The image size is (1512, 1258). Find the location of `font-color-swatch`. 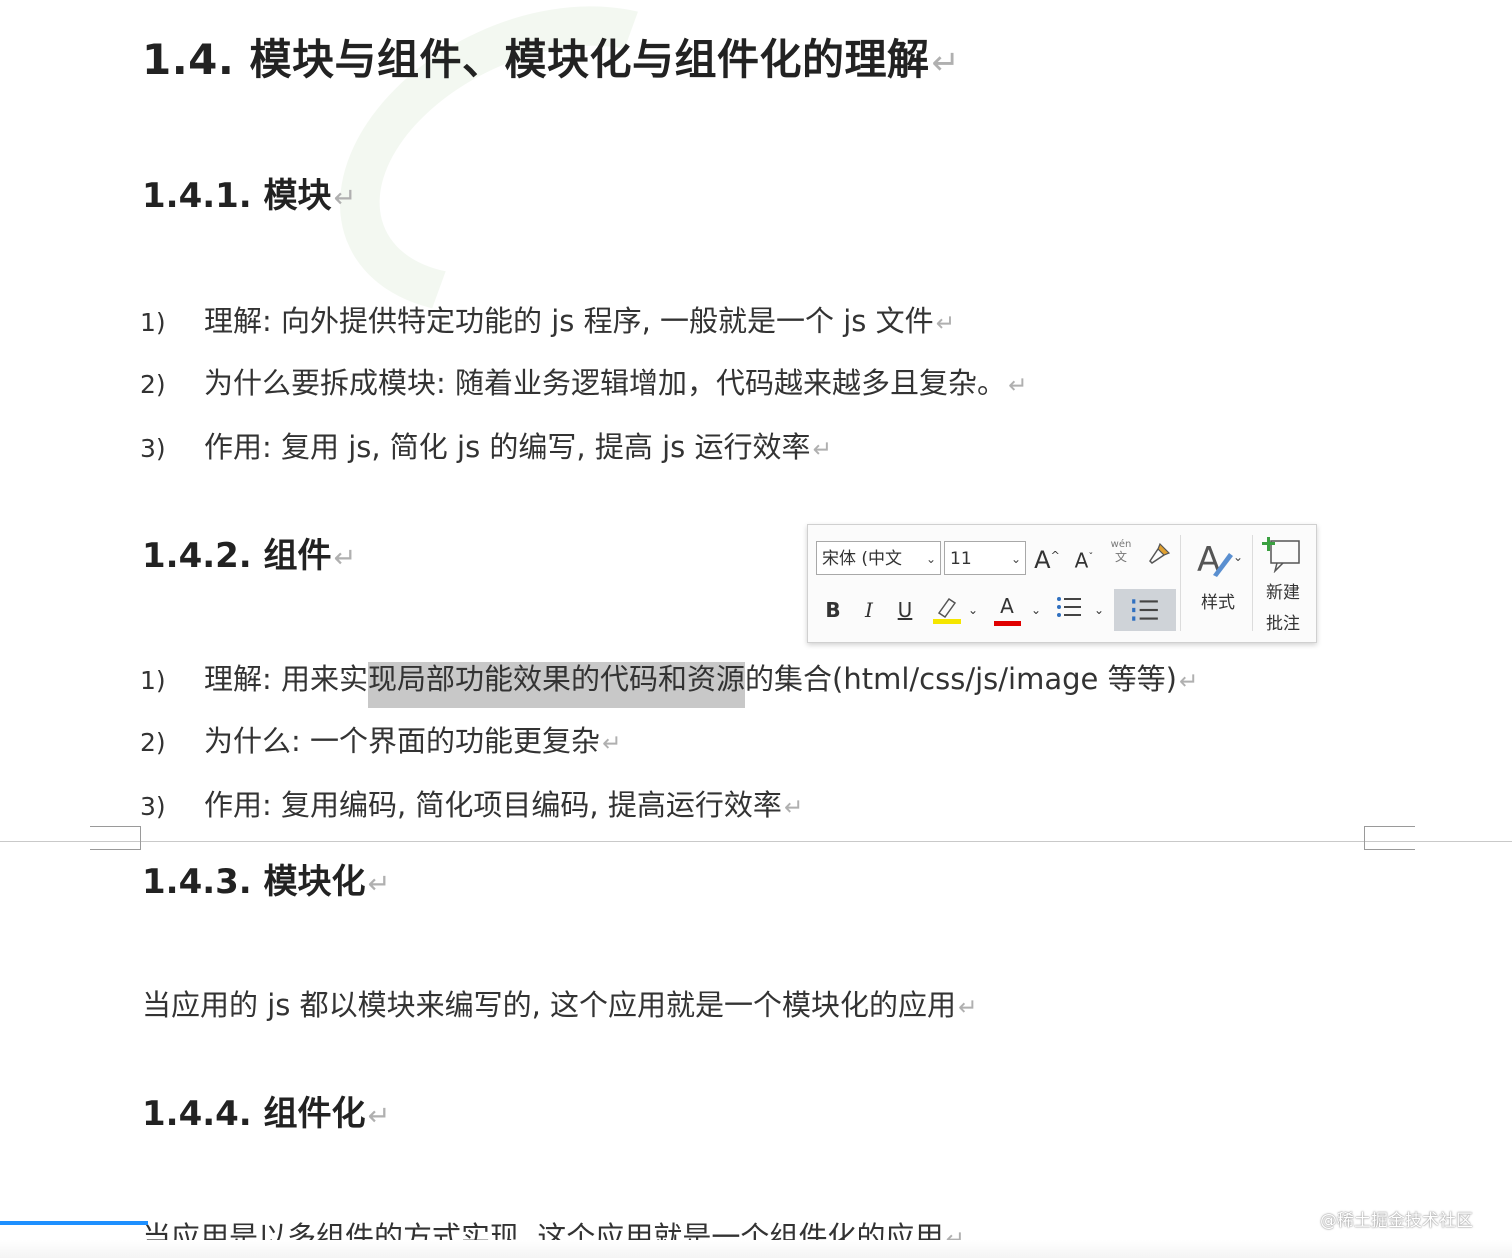

font-color-swatch is located at coordinates (1007, 623).